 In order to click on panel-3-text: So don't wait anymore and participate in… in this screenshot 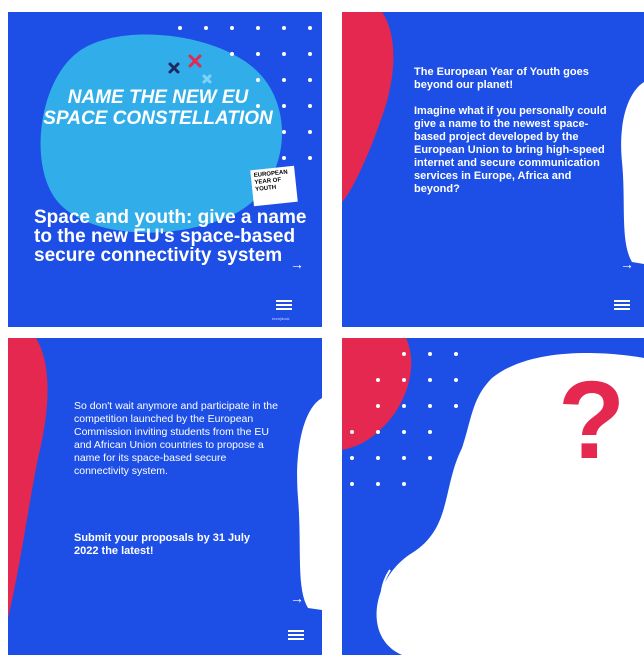, I will do `click(176, 438)`.